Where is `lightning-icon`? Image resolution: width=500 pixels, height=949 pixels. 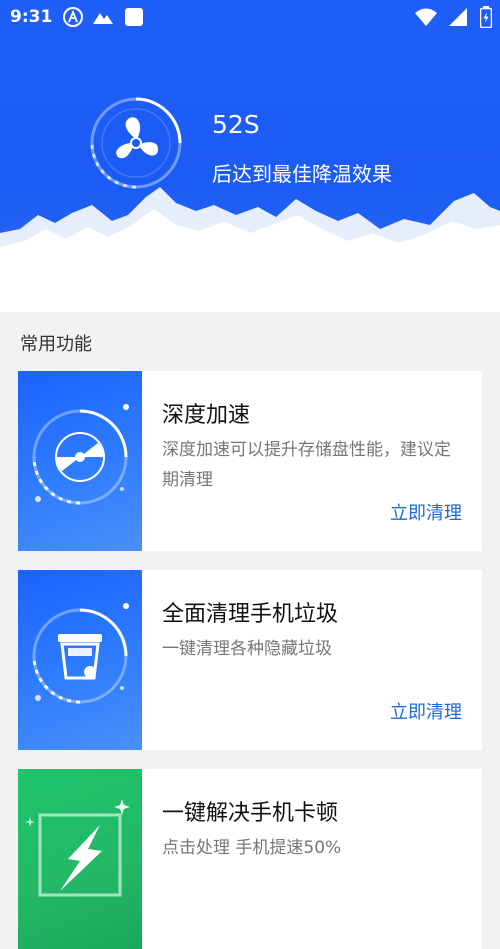 lightning-icon is located at coordinates (77, 848).